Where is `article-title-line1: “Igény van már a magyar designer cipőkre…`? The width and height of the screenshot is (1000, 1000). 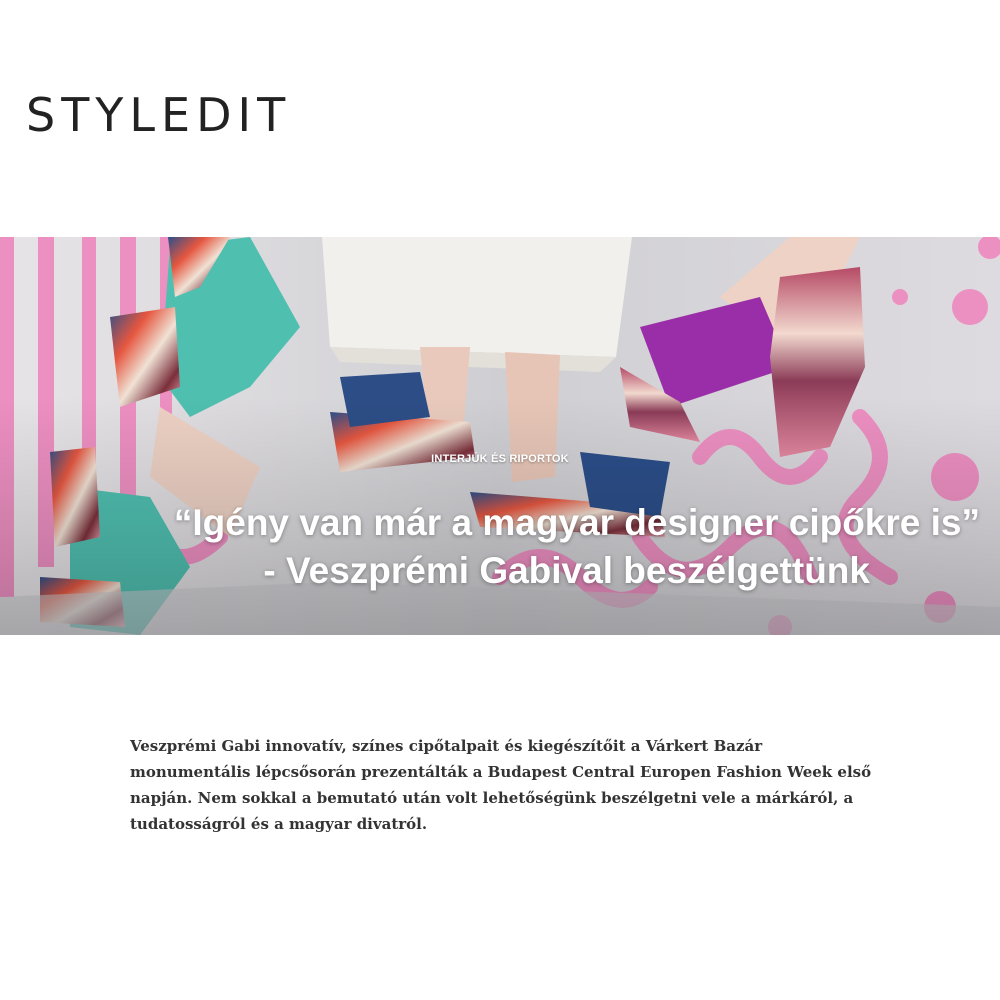
article-title-line1: “Igény van már a magyar designer cipőkre… is located at coordinates (510, 523).